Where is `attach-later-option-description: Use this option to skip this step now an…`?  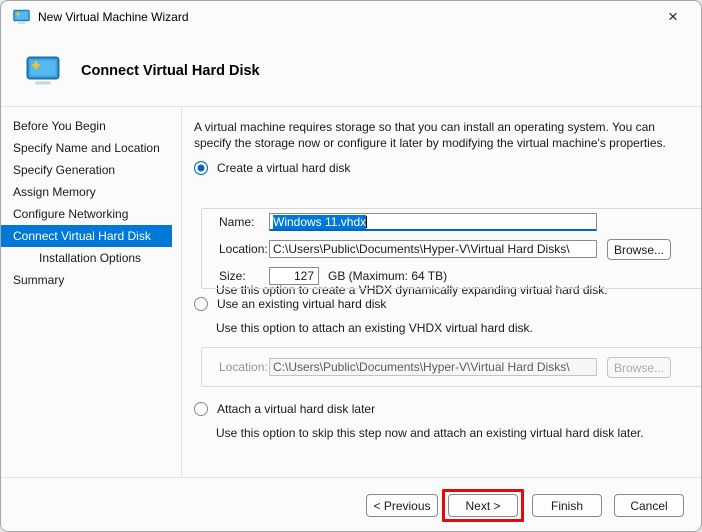 attach-later-option-description: Use this option to skip this step now an… is located at coordinates (430, 433).